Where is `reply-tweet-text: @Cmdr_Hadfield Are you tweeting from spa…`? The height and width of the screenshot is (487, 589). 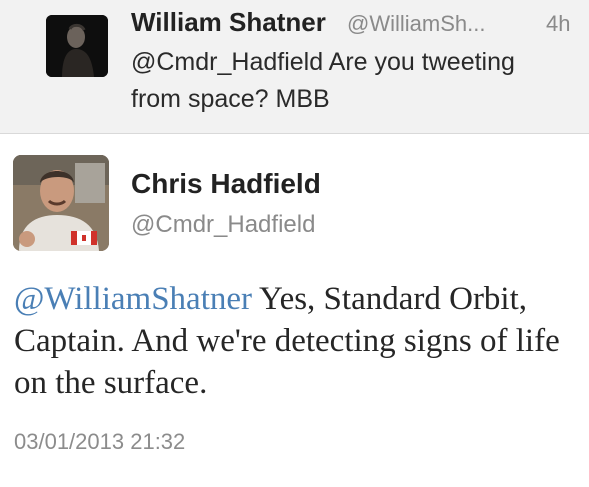 reply-tweet-text: @Cmdr_Hadfield Are you tweeting from spa… is located at coordinates (323, 80).